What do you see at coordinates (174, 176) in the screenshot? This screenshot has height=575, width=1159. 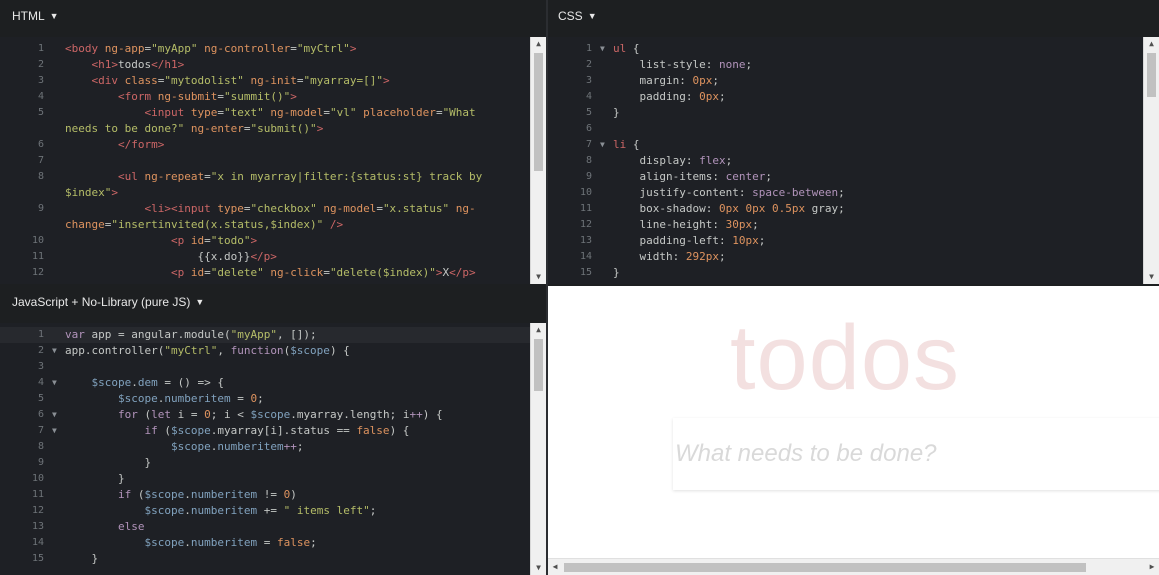 I see `code-token: ng-repeat` at bounding box center [174, 176].